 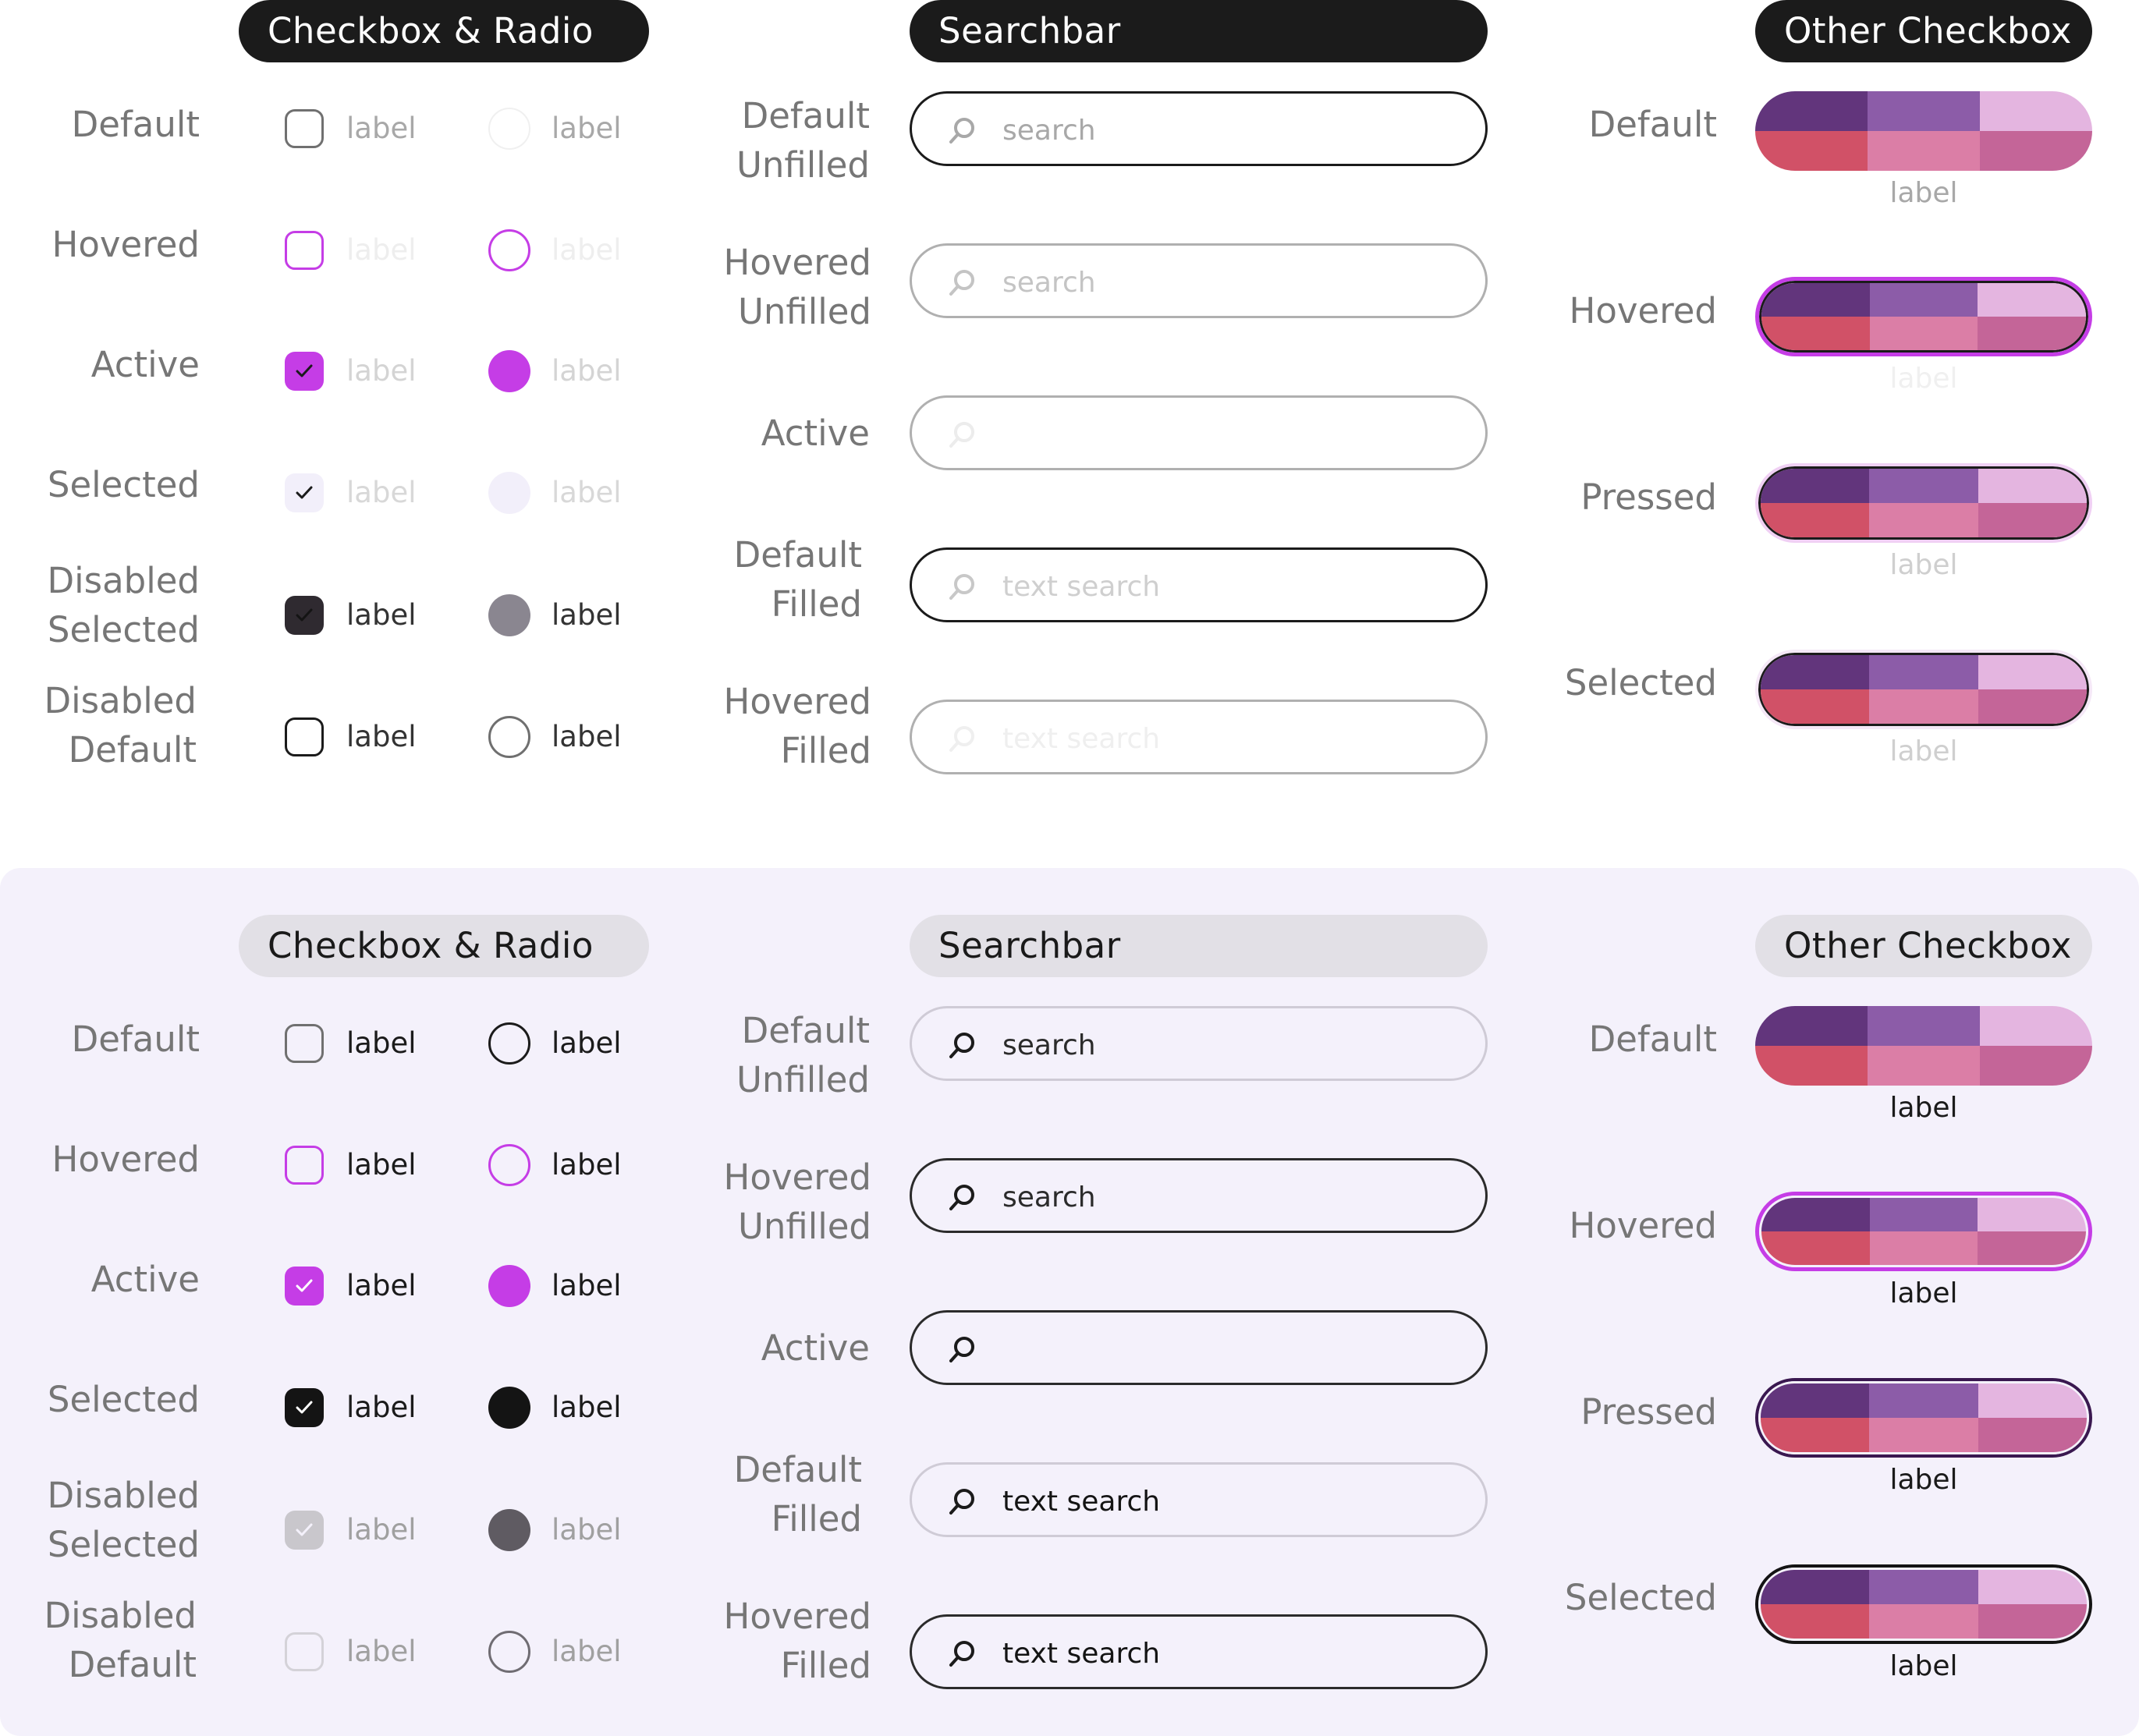 What do you see at coordinates (797, 579) in the screenshot?
I see `search-state-default-filled: Default Filled` at bounding box center [797, 579].